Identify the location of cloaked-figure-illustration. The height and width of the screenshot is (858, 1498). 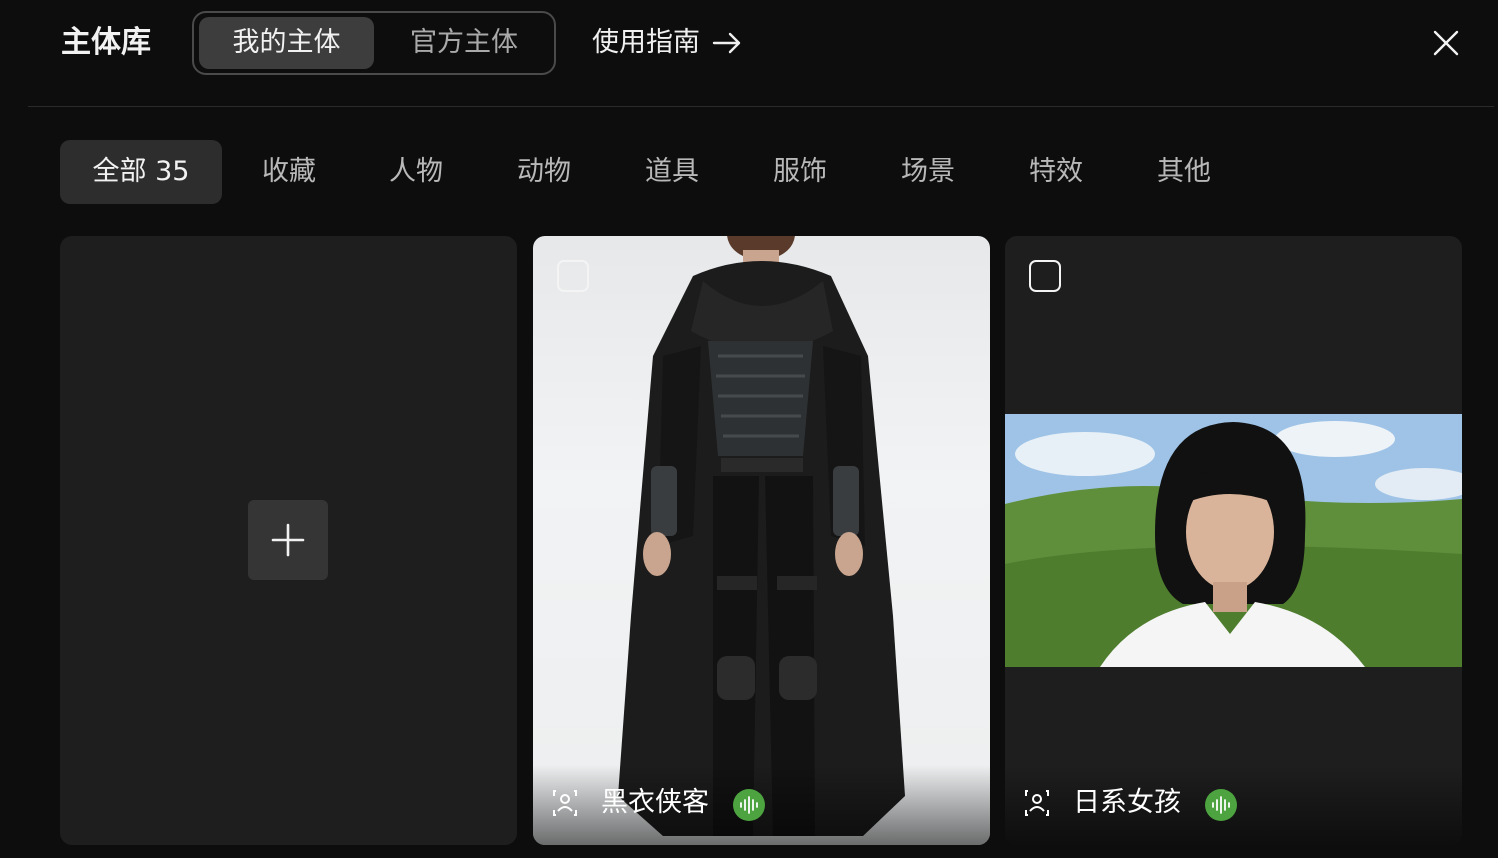
(761, 536).